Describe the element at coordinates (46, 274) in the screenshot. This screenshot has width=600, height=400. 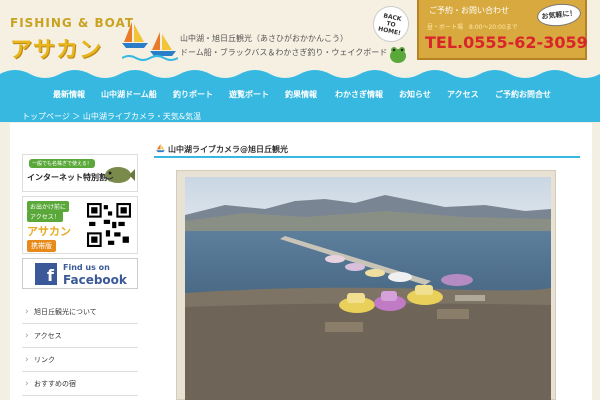
I see `facebook-icon: f` at that location.